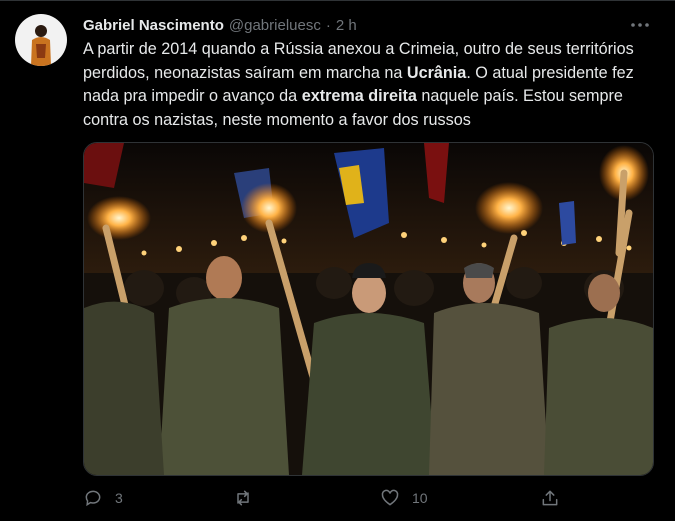  What do you see at coordinates (275, 25) in the screenshot?
I see `author-handle: @gabrieluesc` at bounding box center [275, 25].